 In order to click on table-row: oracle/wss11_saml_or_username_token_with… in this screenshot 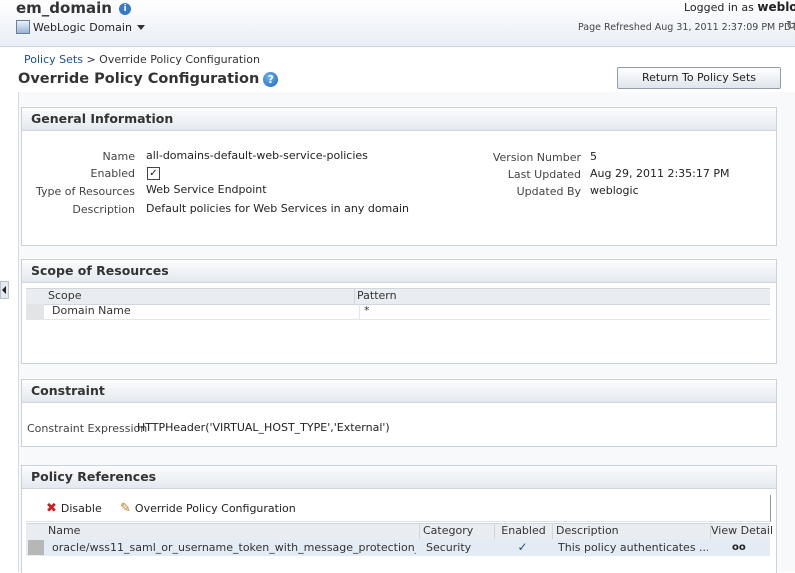, I will do `click(398, 547)`.